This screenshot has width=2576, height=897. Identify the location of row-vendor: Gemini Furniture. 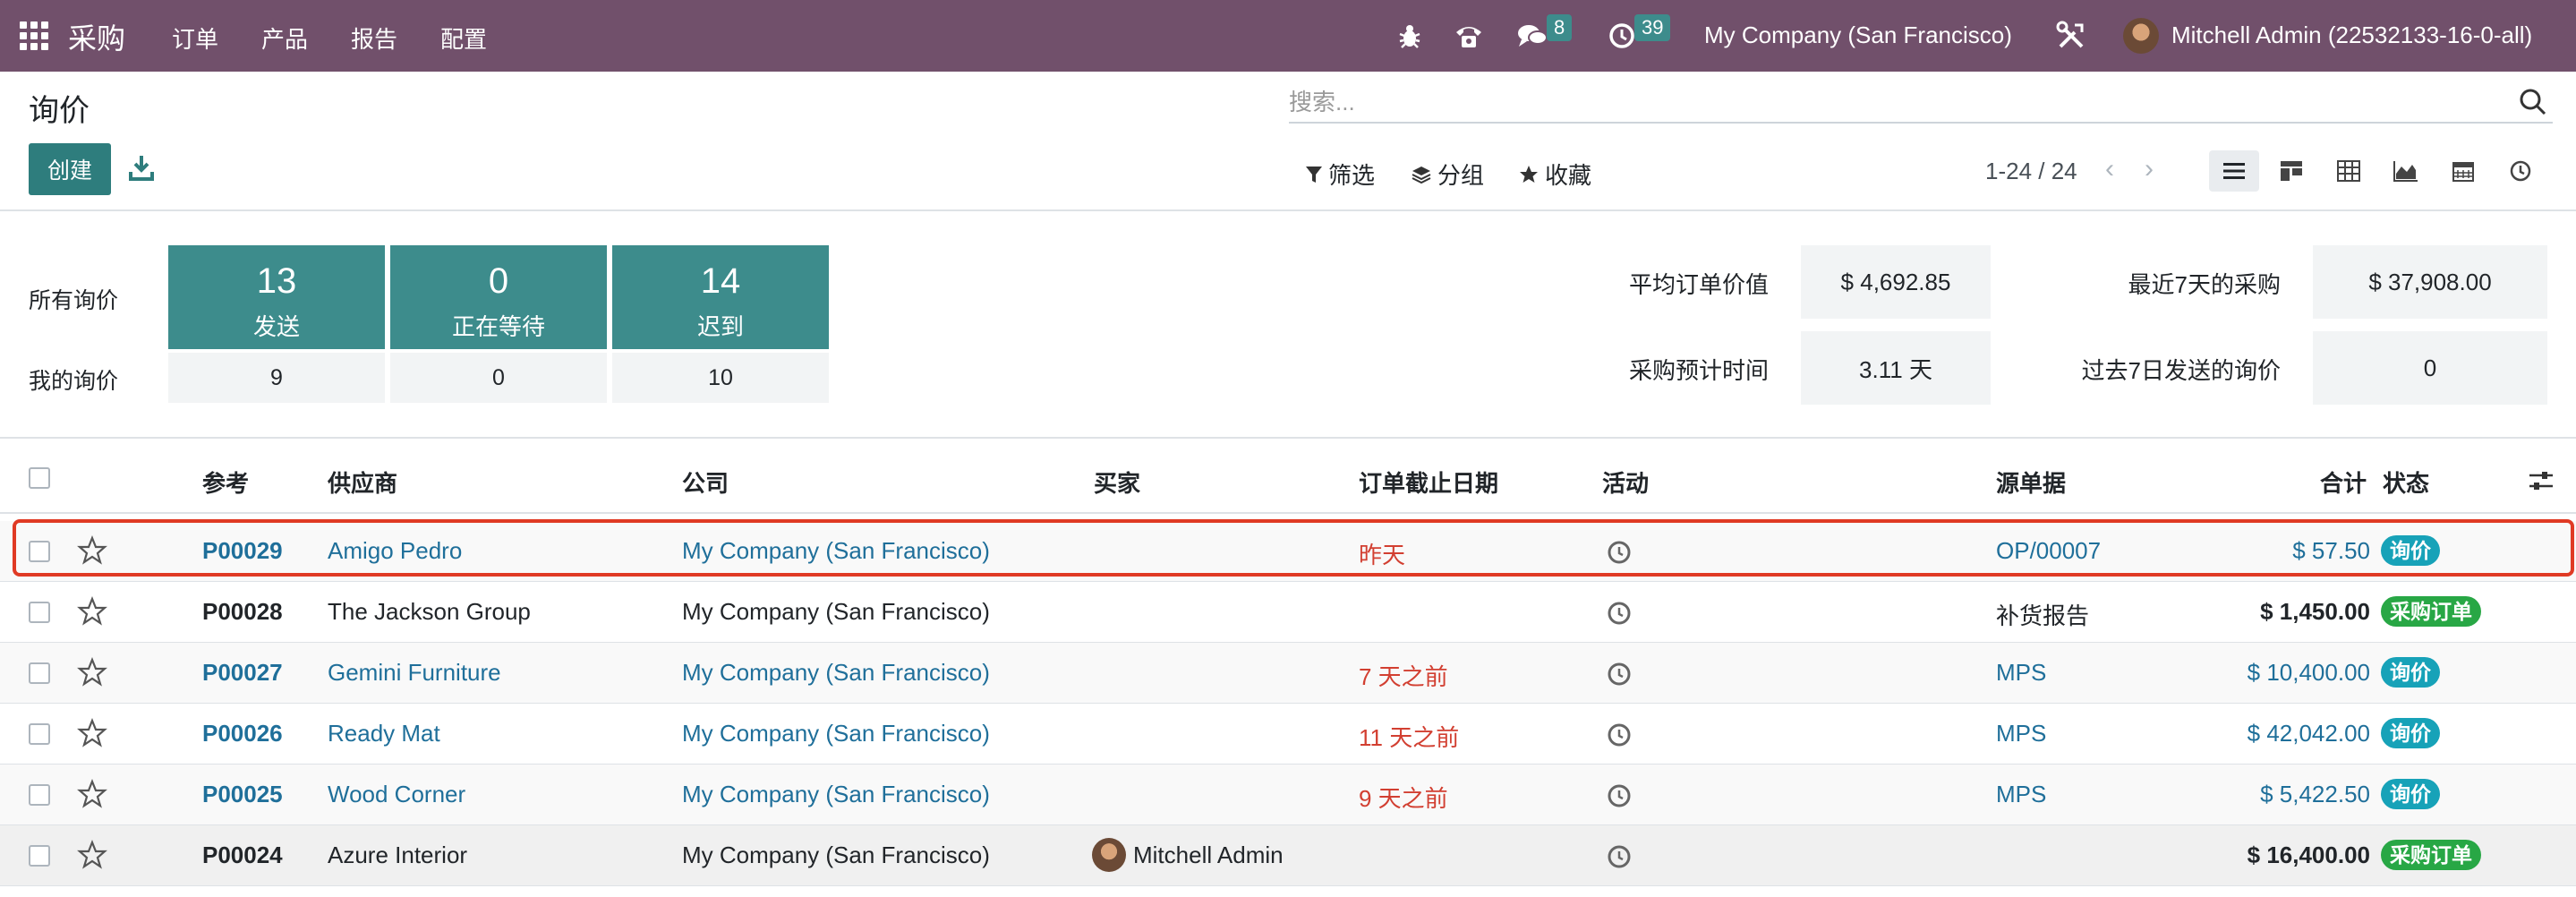
(414, 673).